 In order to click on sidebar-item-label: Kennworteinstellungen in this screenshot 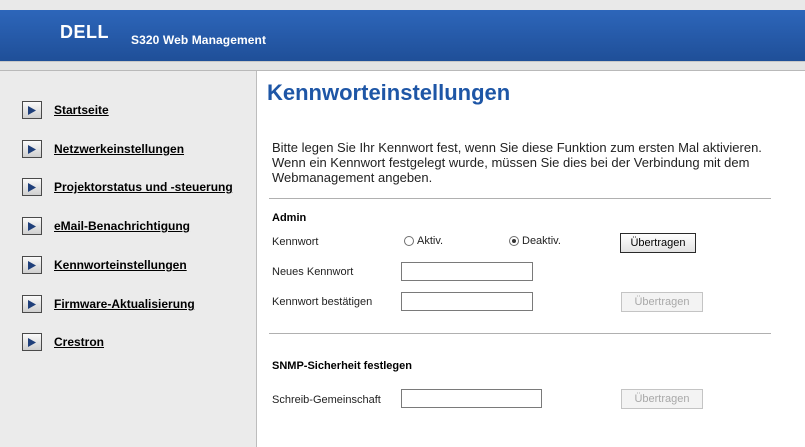, I will do `click(120, 265)`.